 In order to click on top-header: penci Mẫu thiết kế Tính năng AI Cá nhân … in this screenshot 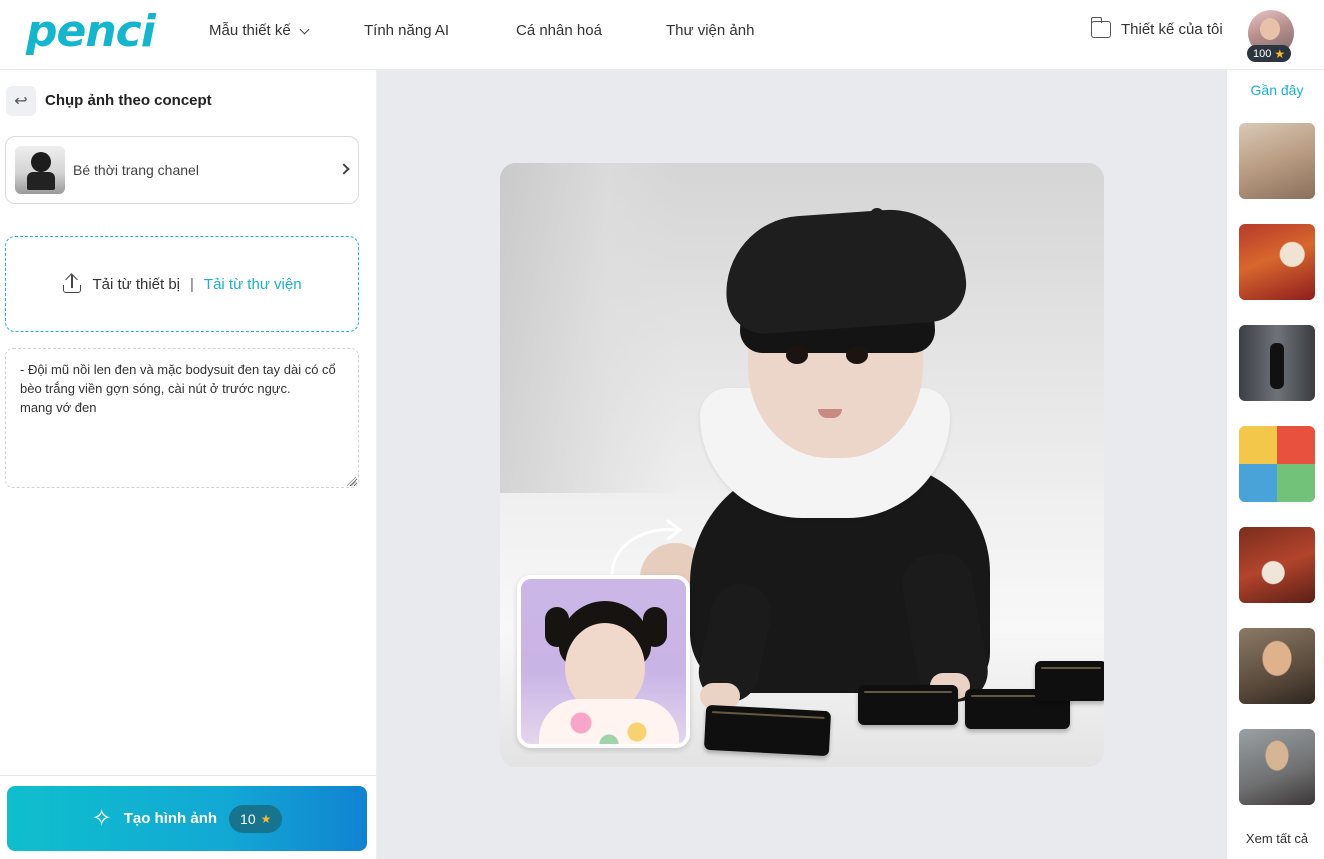, I will do `click(662, 35)`.